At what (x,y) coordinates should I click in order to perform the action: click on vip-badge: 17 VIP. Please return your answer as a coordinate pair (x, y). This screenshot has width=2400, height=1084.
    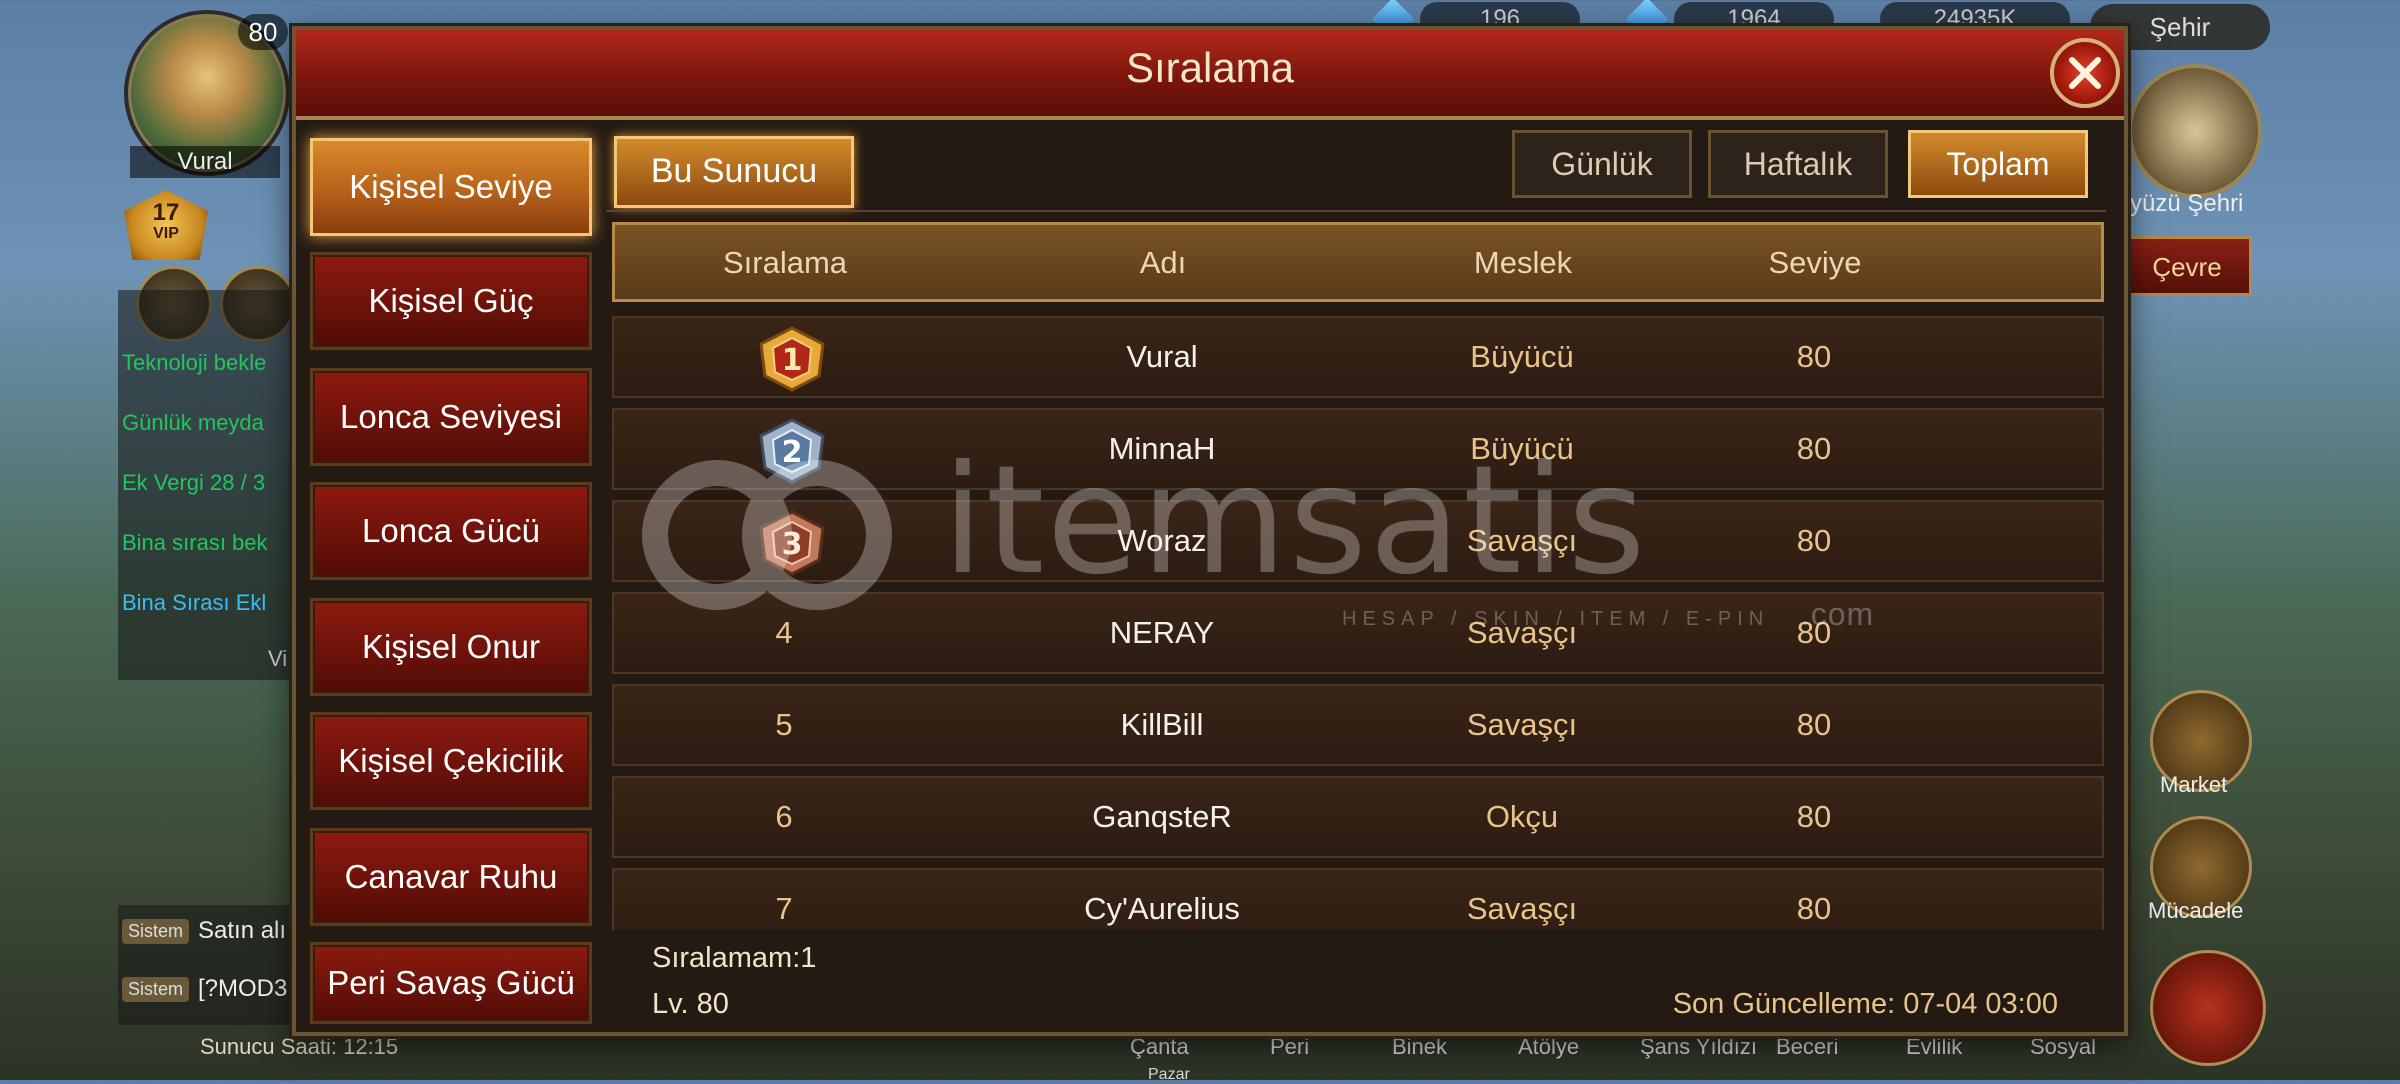
    Looking at the image, I should click on (166, 225).